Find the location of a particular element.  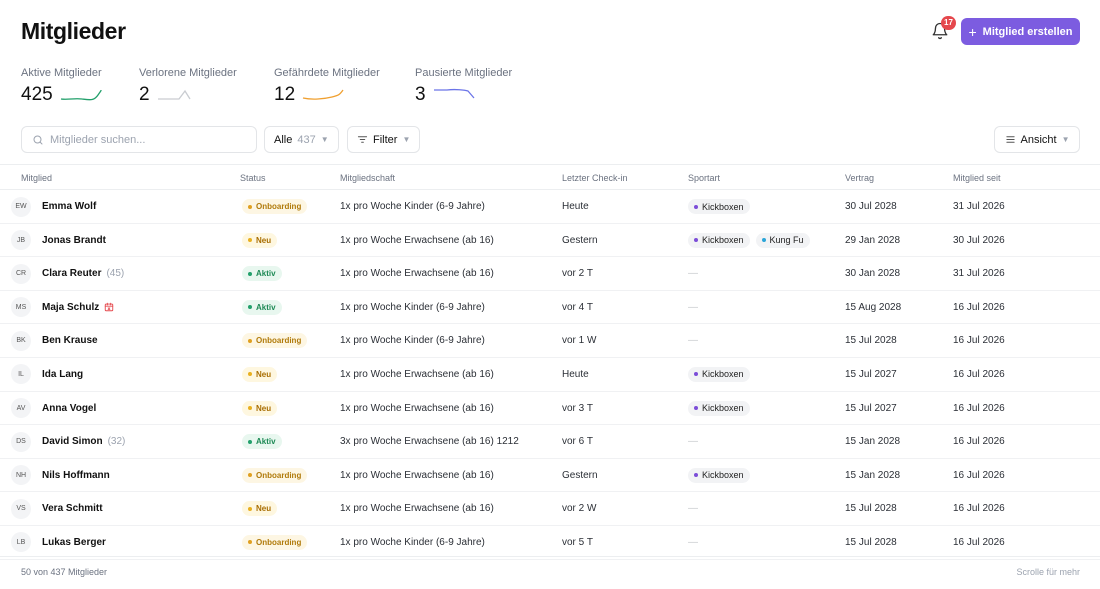

stat-value: 12 is located at coordinates (285, 94).